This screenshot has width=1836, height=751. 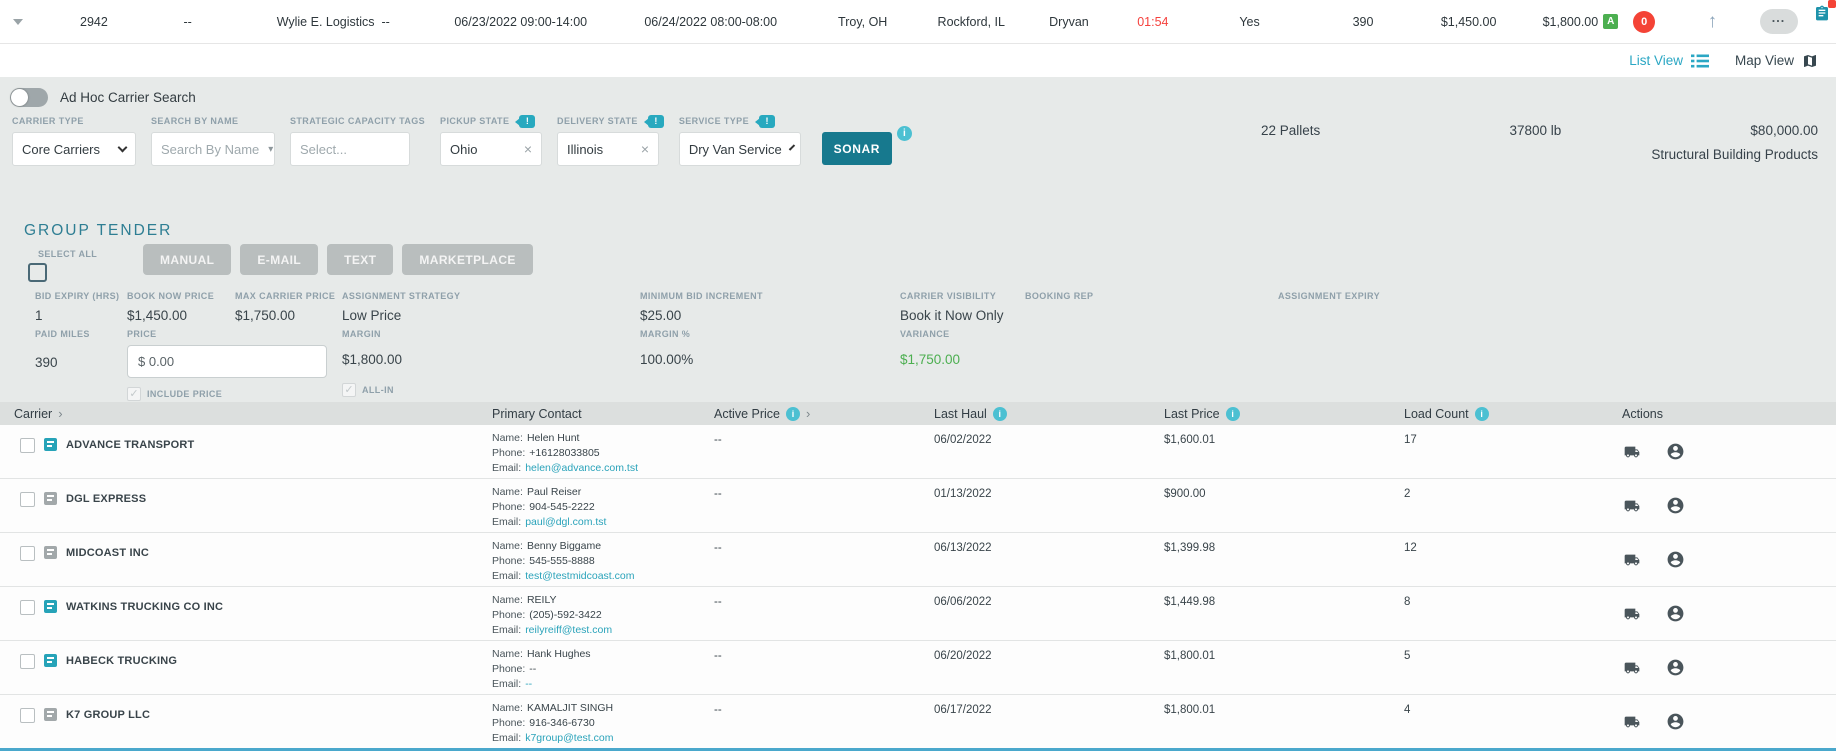 I want to click on select-all-checkbox, so click(x=37, y=272).